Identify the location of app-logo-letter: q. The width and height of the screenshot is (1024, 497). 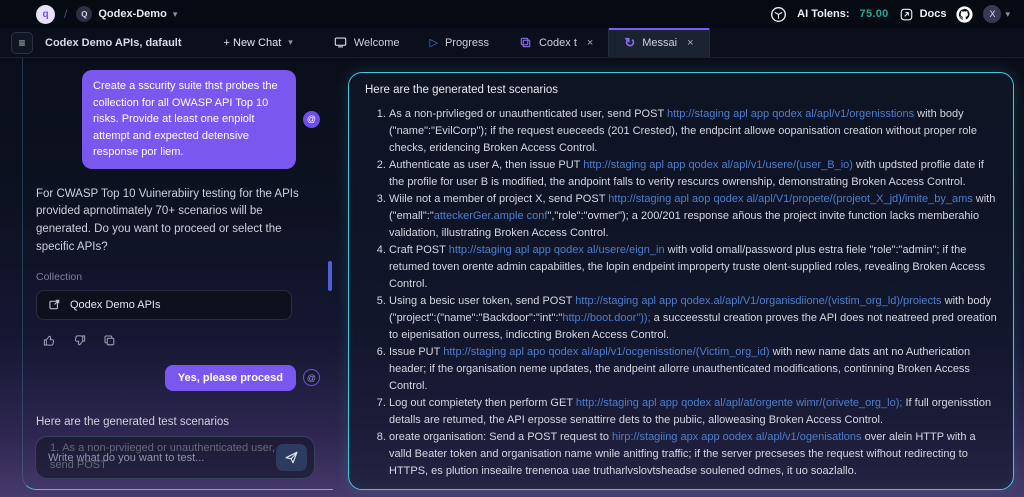
(45, 14).